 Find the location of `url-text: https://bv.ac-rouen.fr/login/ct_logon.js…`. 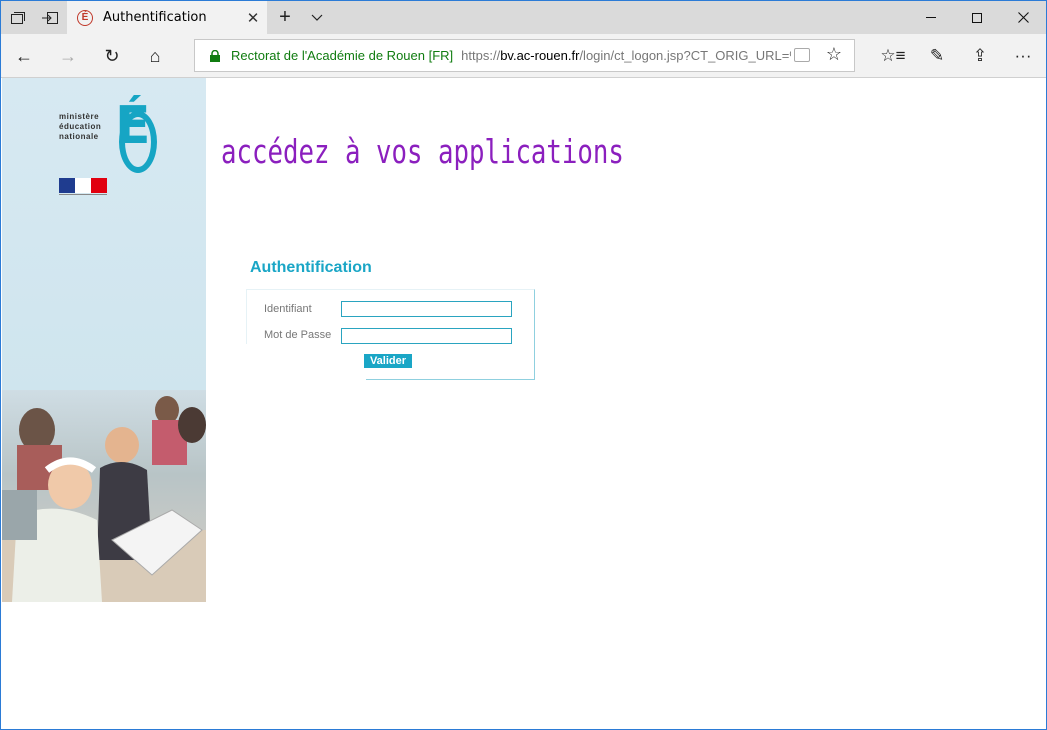

url-text: https://bv.ac-rouen.fr/login/ct_logon.js… is located at coordinates (626, 55).